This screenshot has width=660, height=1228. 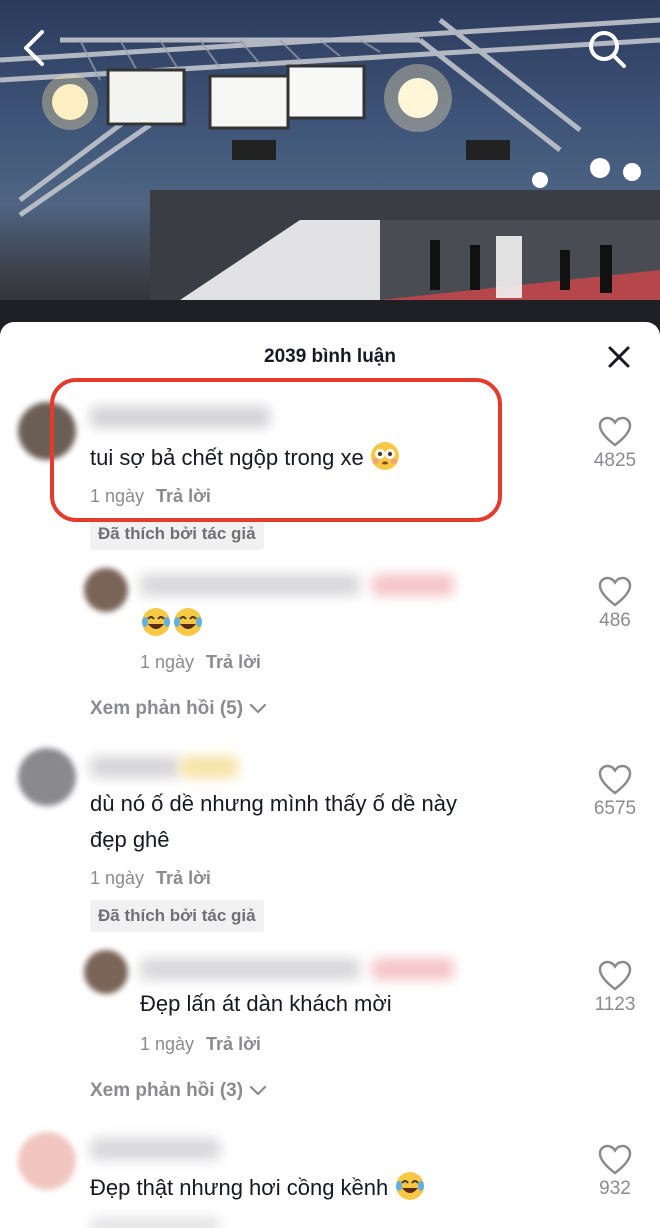 I want to click on like-column: 4825, so click(x=615, y=444).